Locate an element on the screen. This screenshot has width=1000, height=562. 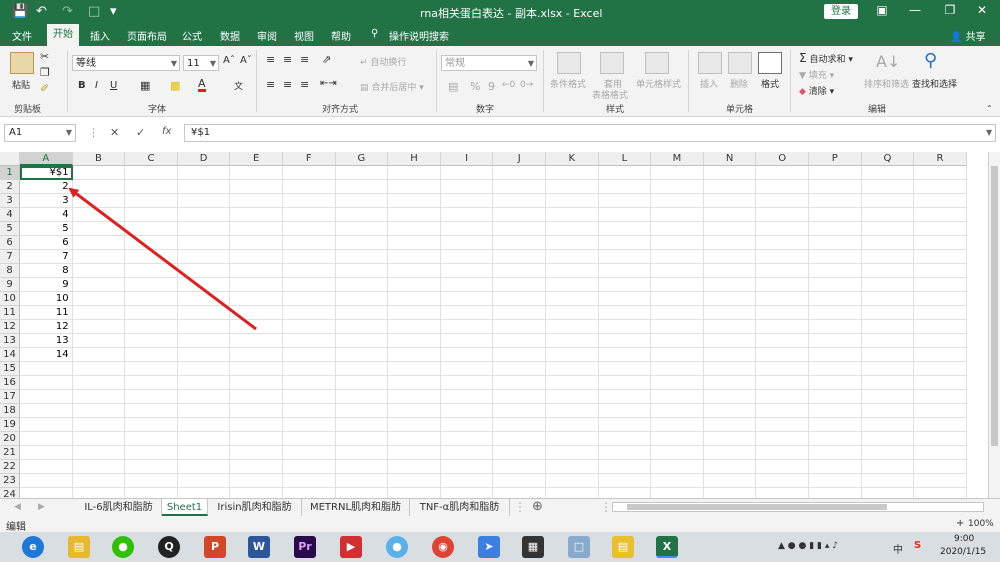
premiere-icon: Pr is located at coordinates (305, 547).